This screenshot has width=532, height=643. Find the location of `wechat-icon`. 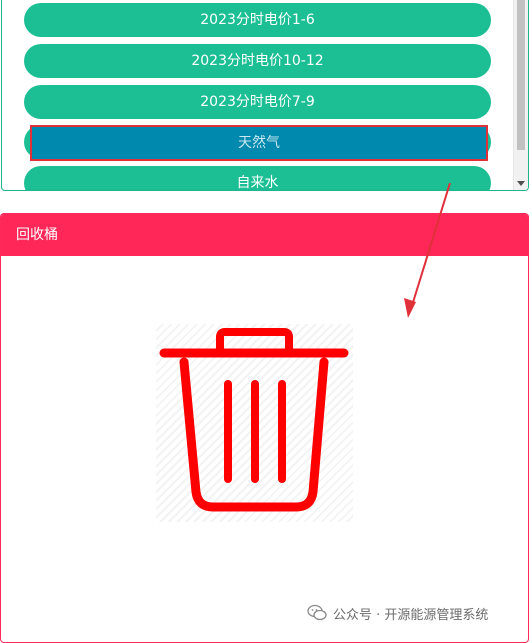

wechat-icon is located at coordinates (317, 612).